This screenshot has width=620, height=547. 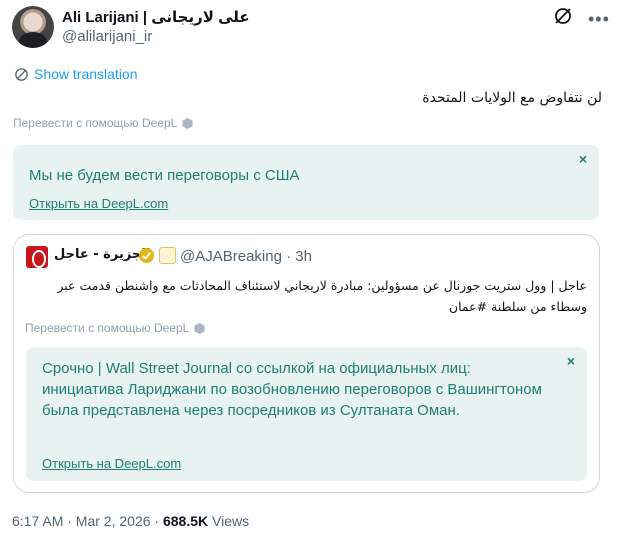 I want to click on affiliate-badge-icon, so click(x=167, y=255).